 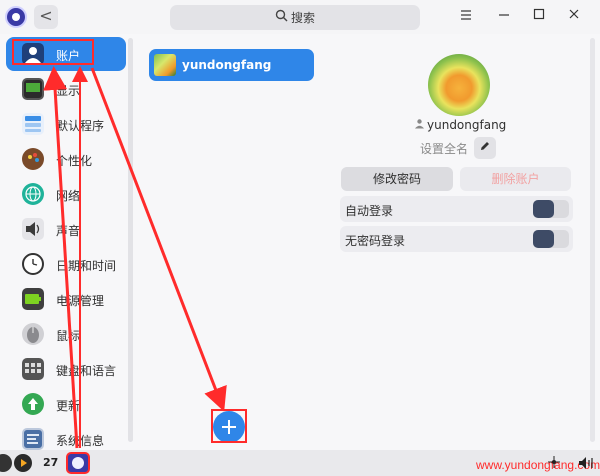 I want to click on control-center-taskbar-icon, so click(x=78, y=463).